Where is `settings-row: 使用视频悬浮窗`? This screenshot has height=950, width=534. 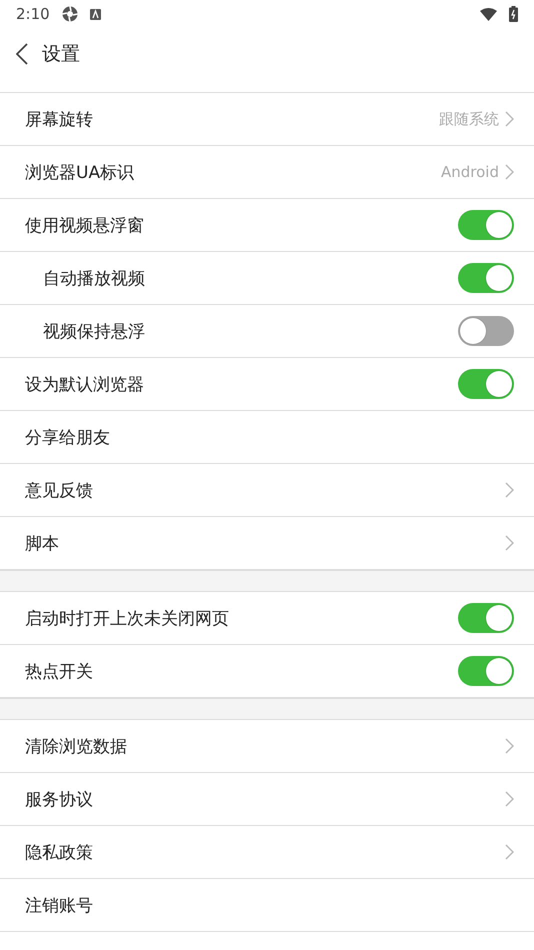 settings-row: 使用视频悬浮窗 is located at coordinates (267, 225).